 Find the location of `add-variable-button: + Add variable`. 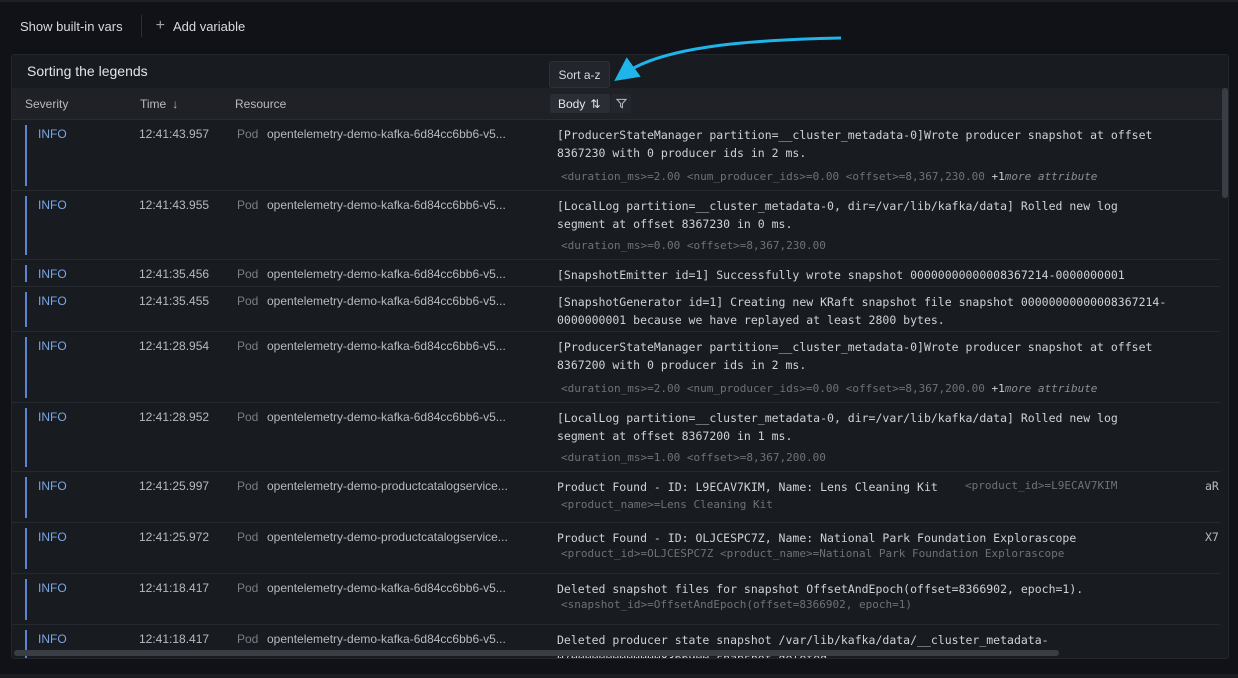

add-variable-button: + Add variable is located at coordinates (201, 26).